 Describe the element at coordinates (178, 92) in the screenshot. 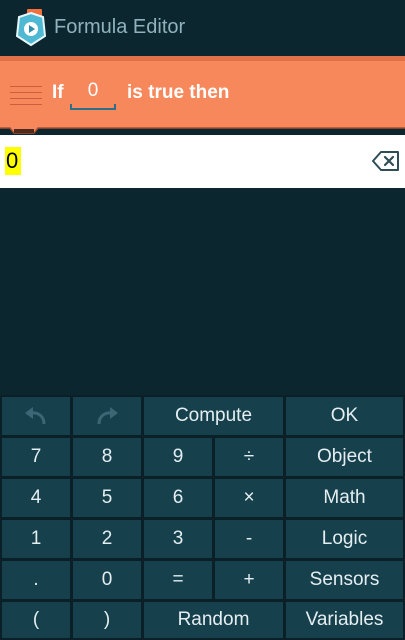

I see `brick-then-label: is true then` at that location.